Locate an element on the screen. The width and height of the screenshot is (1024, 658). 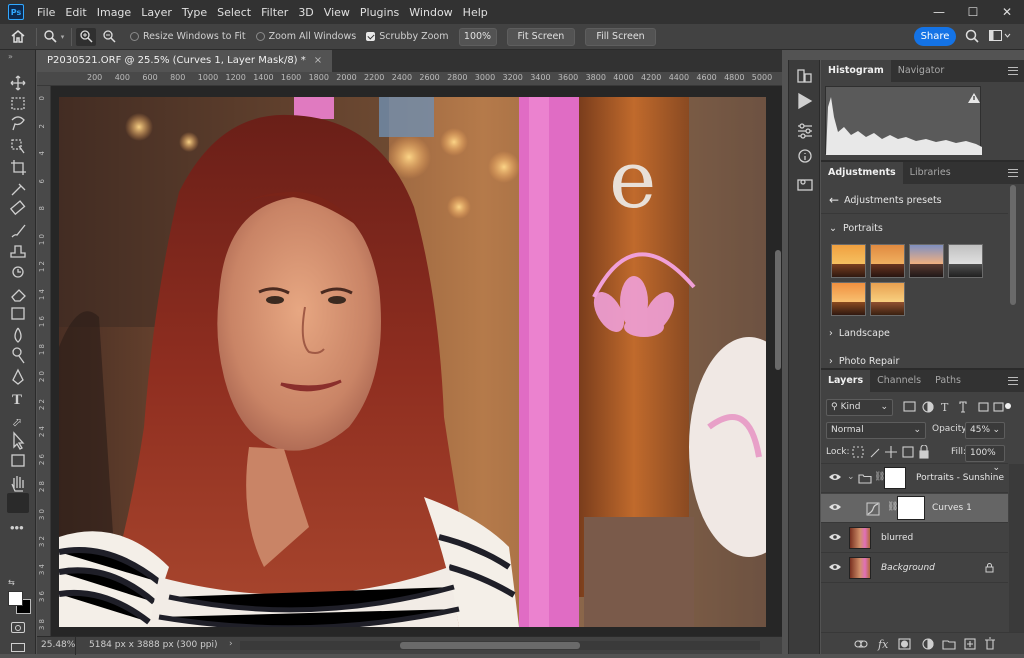
filter-pixel-icon is located at coordinates (912, 407).